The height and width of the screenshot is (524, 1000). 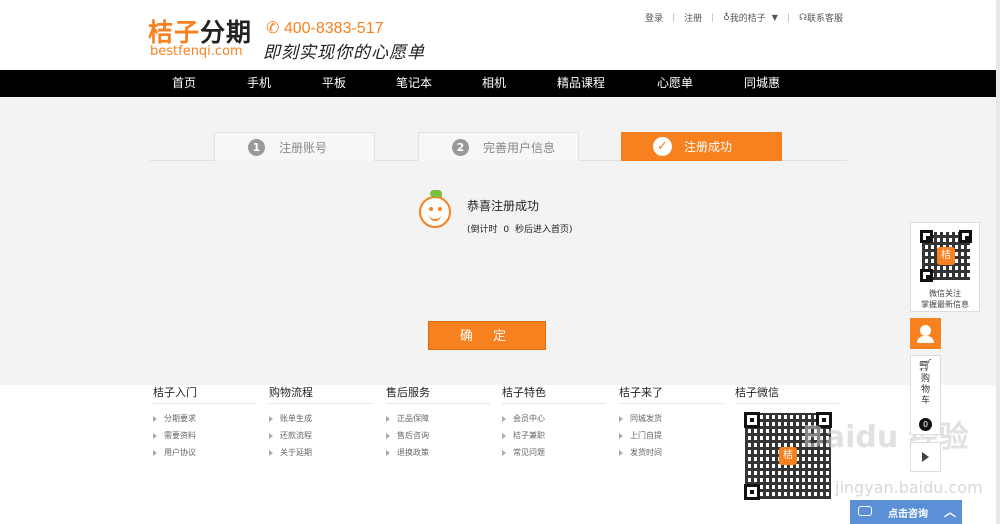 I want to click on nav-local-deals: 同城惠, so click(x=762, y=83).